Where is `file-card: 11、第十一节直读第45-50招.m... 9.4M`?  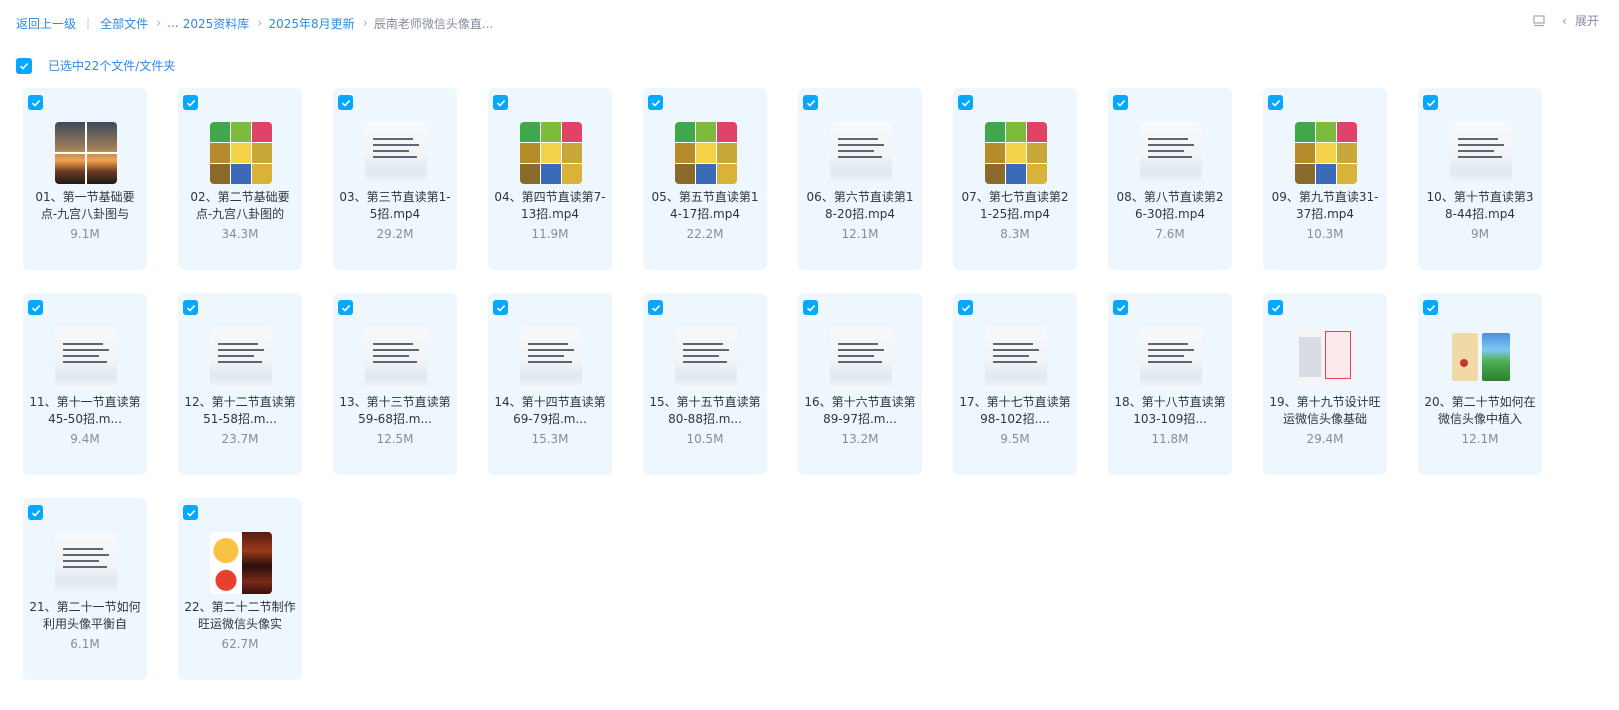 file-card: 11、第十一节直读第45-50招.m... 9.4M is located at coordinates (85, 384).